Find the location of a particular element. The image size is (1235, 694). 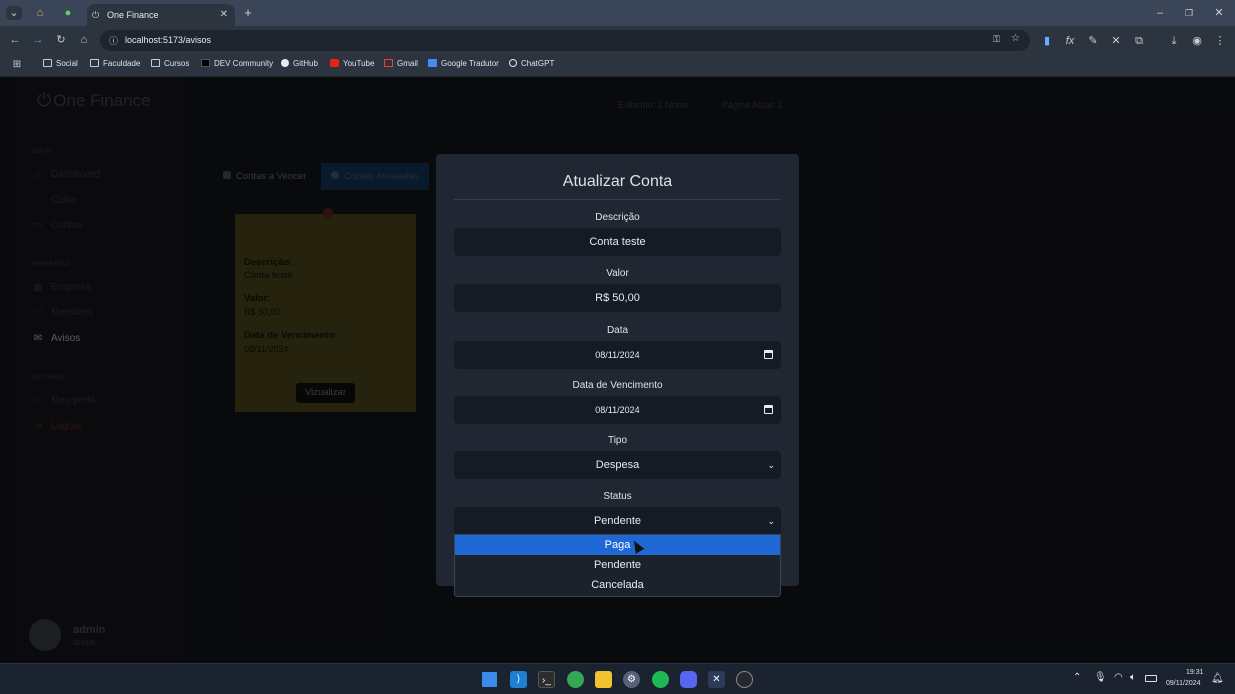

restore-icon: ❐ is located at coordinates (1189, 13).